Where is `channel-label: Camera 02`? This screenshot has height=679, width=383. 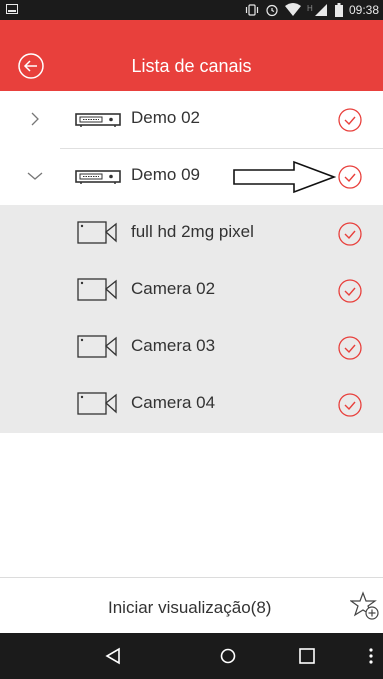
channel-label: Camera 02 is located at coordinates (173, 288).